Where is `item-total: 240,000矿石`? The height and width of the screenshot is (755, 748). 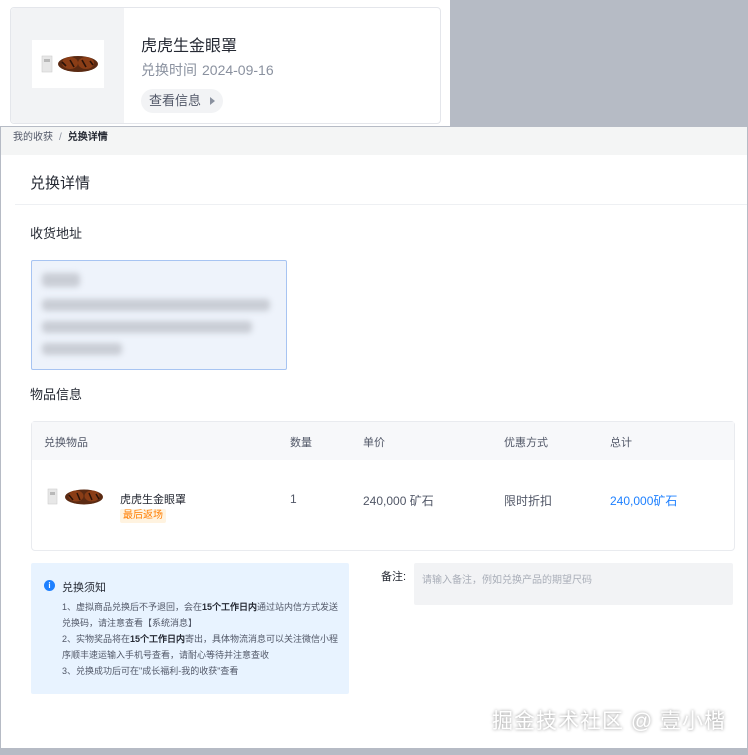 item-total: 240,000矿石 is located at coordinates (643, 500).